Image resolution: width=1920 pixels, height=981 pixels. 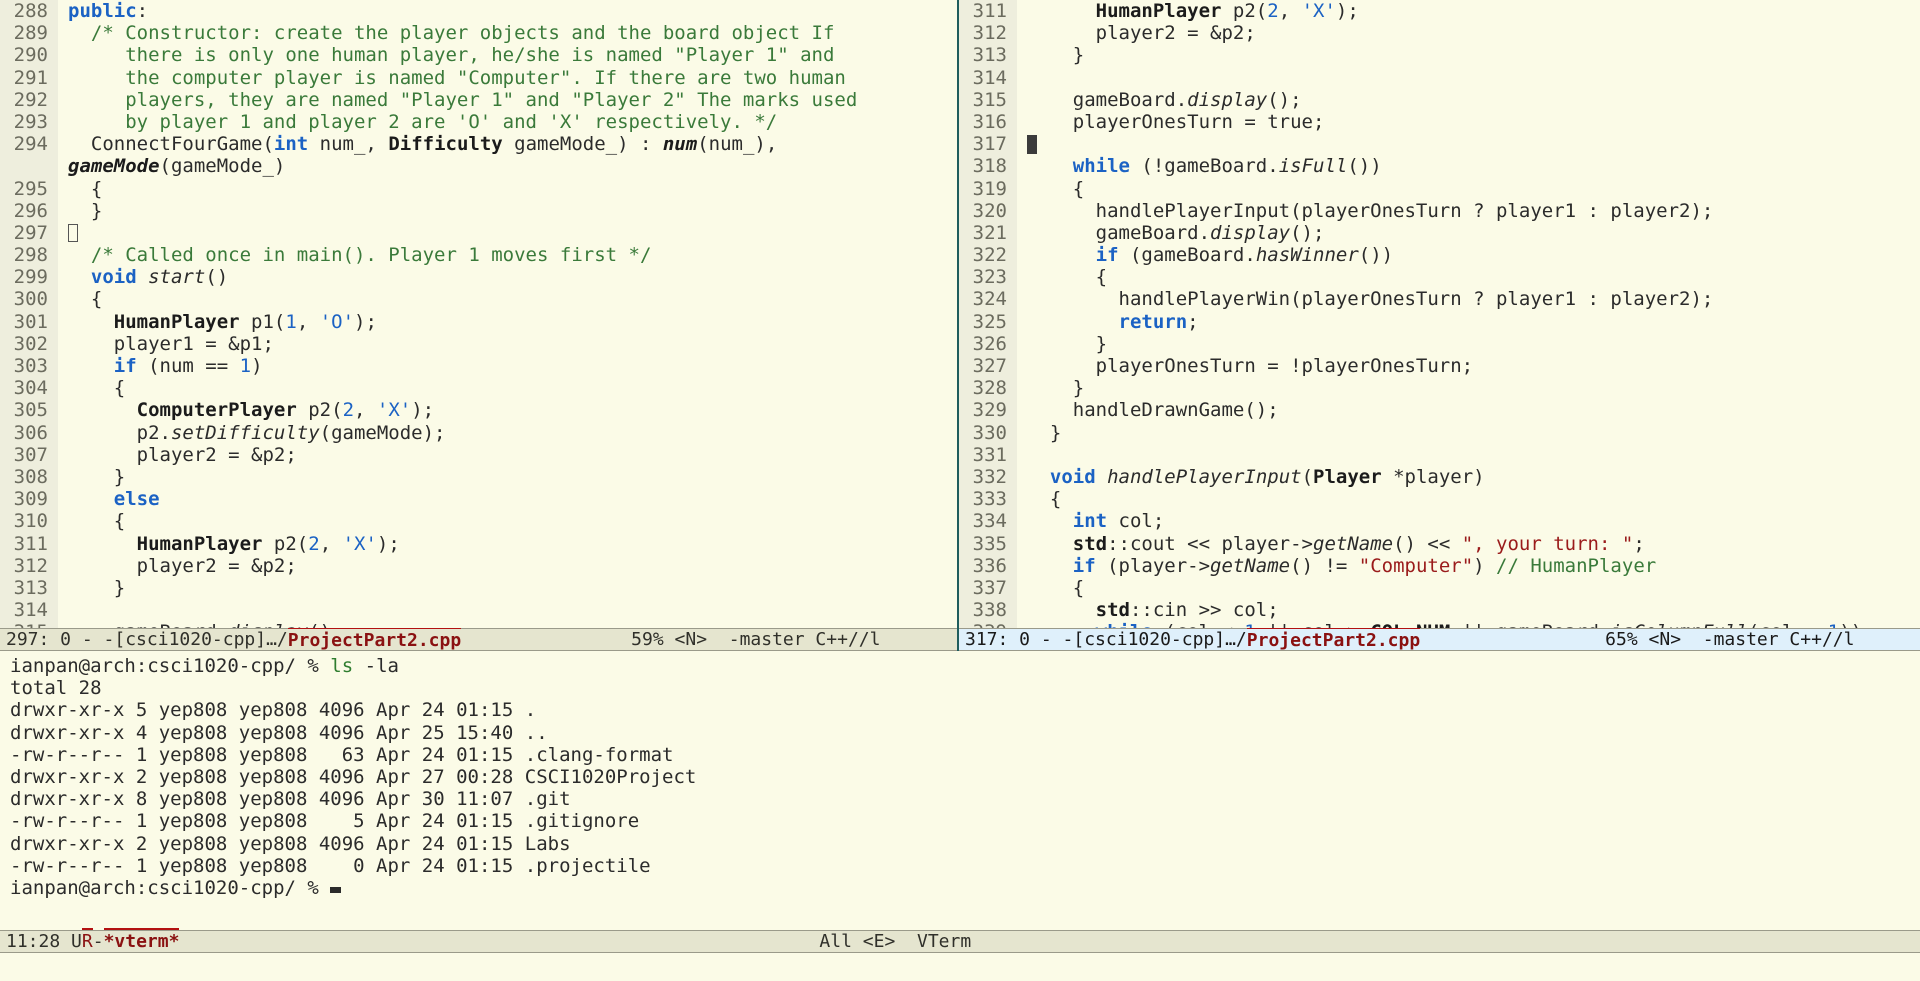 I want to click on code-line: 329 handleDrawnGame();, so click(x=1439, y=410).